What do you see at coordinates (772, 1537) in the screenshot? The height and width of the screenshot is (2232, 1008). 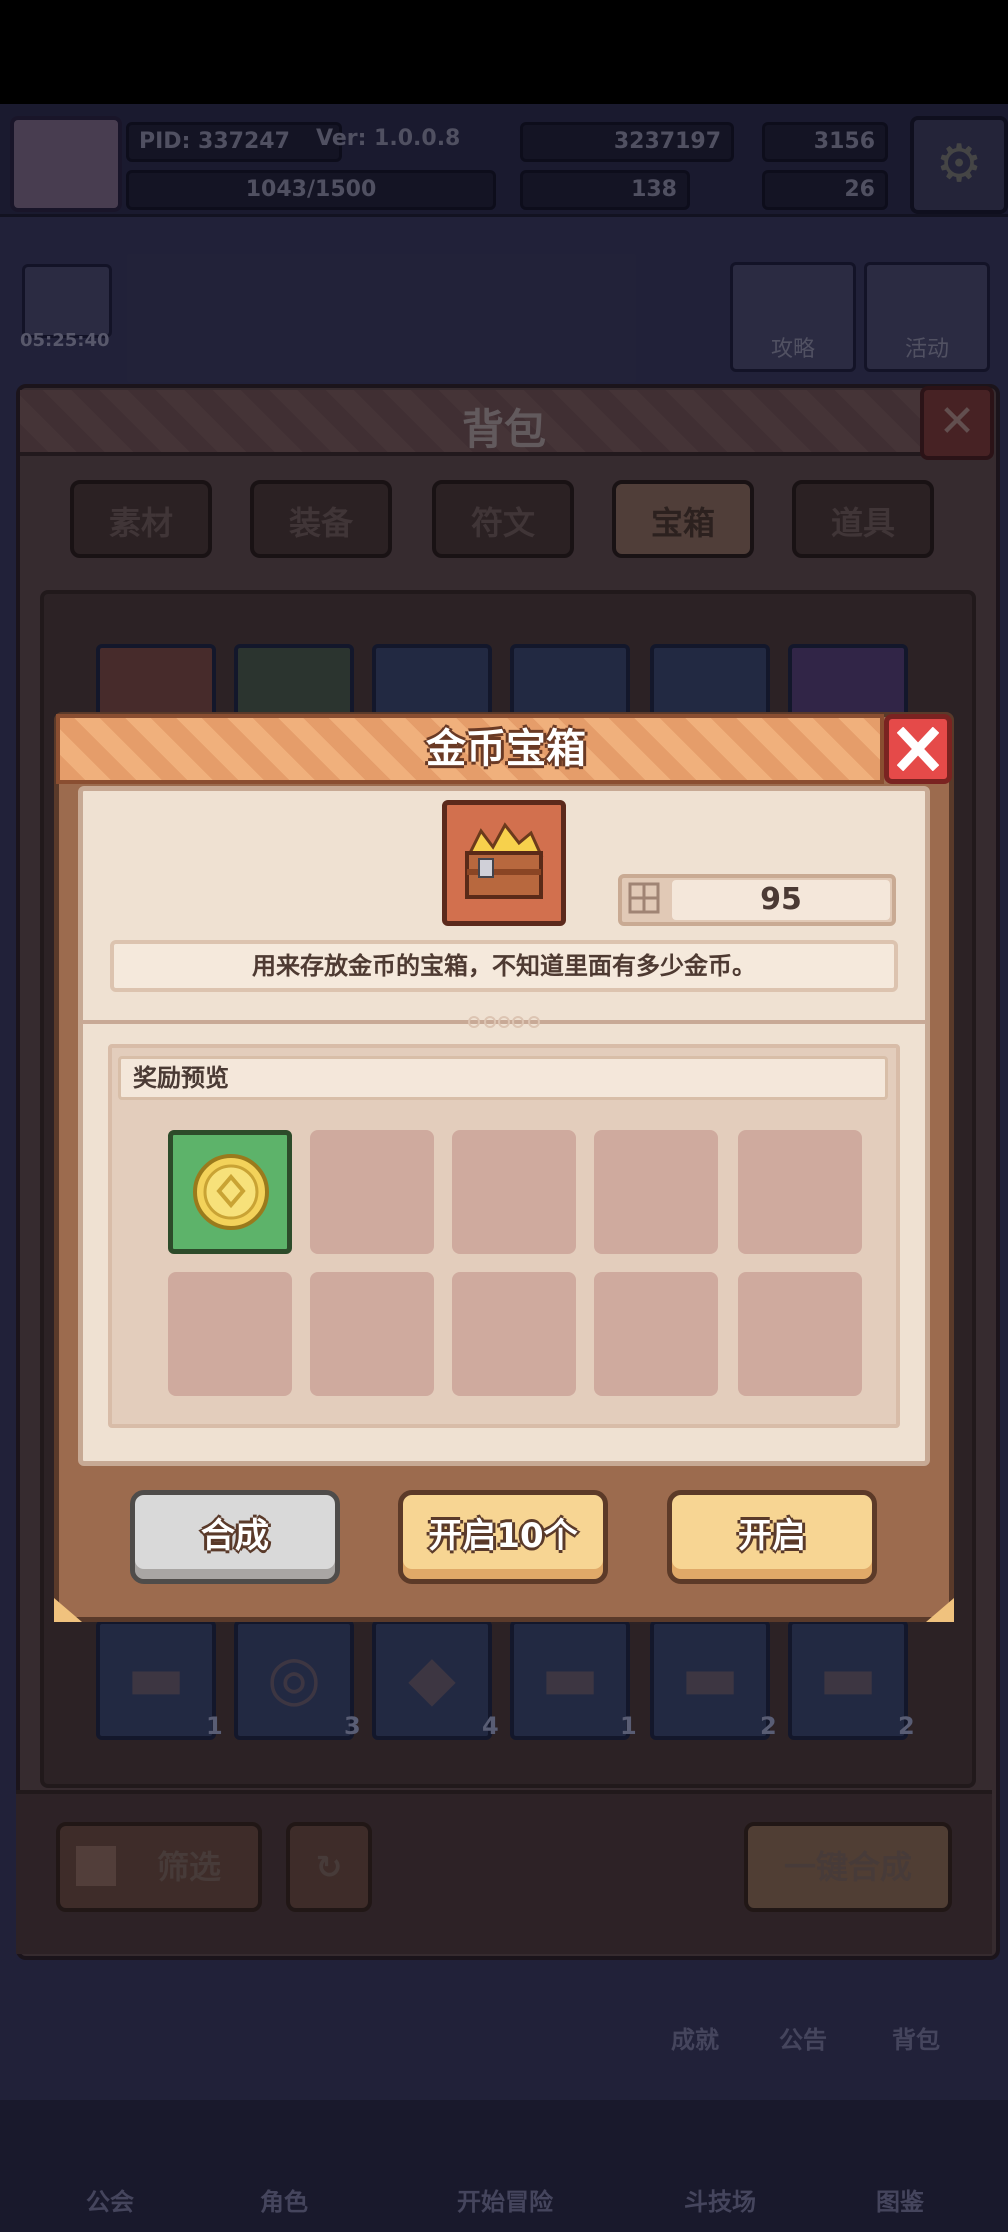 I see `open-button: 开启` at bounding box center [772, 1537].